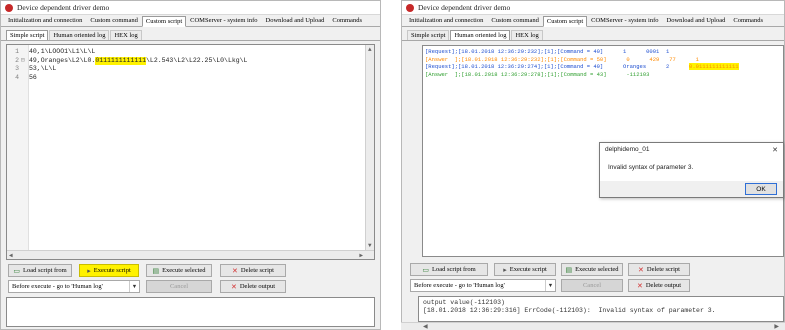  Describe the element at coordinates (775, 150) in the screenshot. I see `close-icon: ✕` at that location.